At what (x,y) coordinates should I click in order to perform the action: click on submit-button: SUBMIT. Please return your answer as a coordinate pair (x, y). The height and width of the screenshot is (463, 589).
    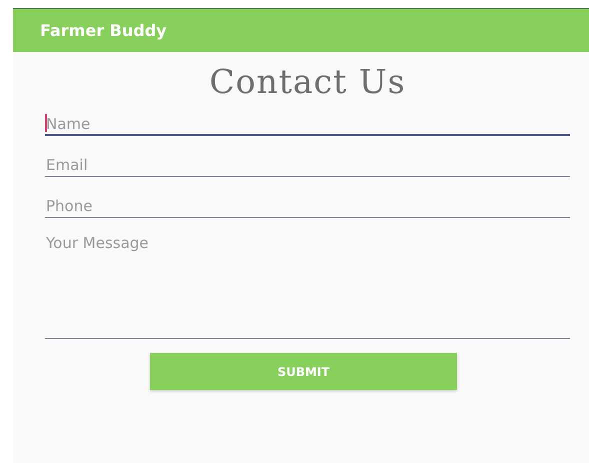
    Looking at the image, I should click on (303, 371).